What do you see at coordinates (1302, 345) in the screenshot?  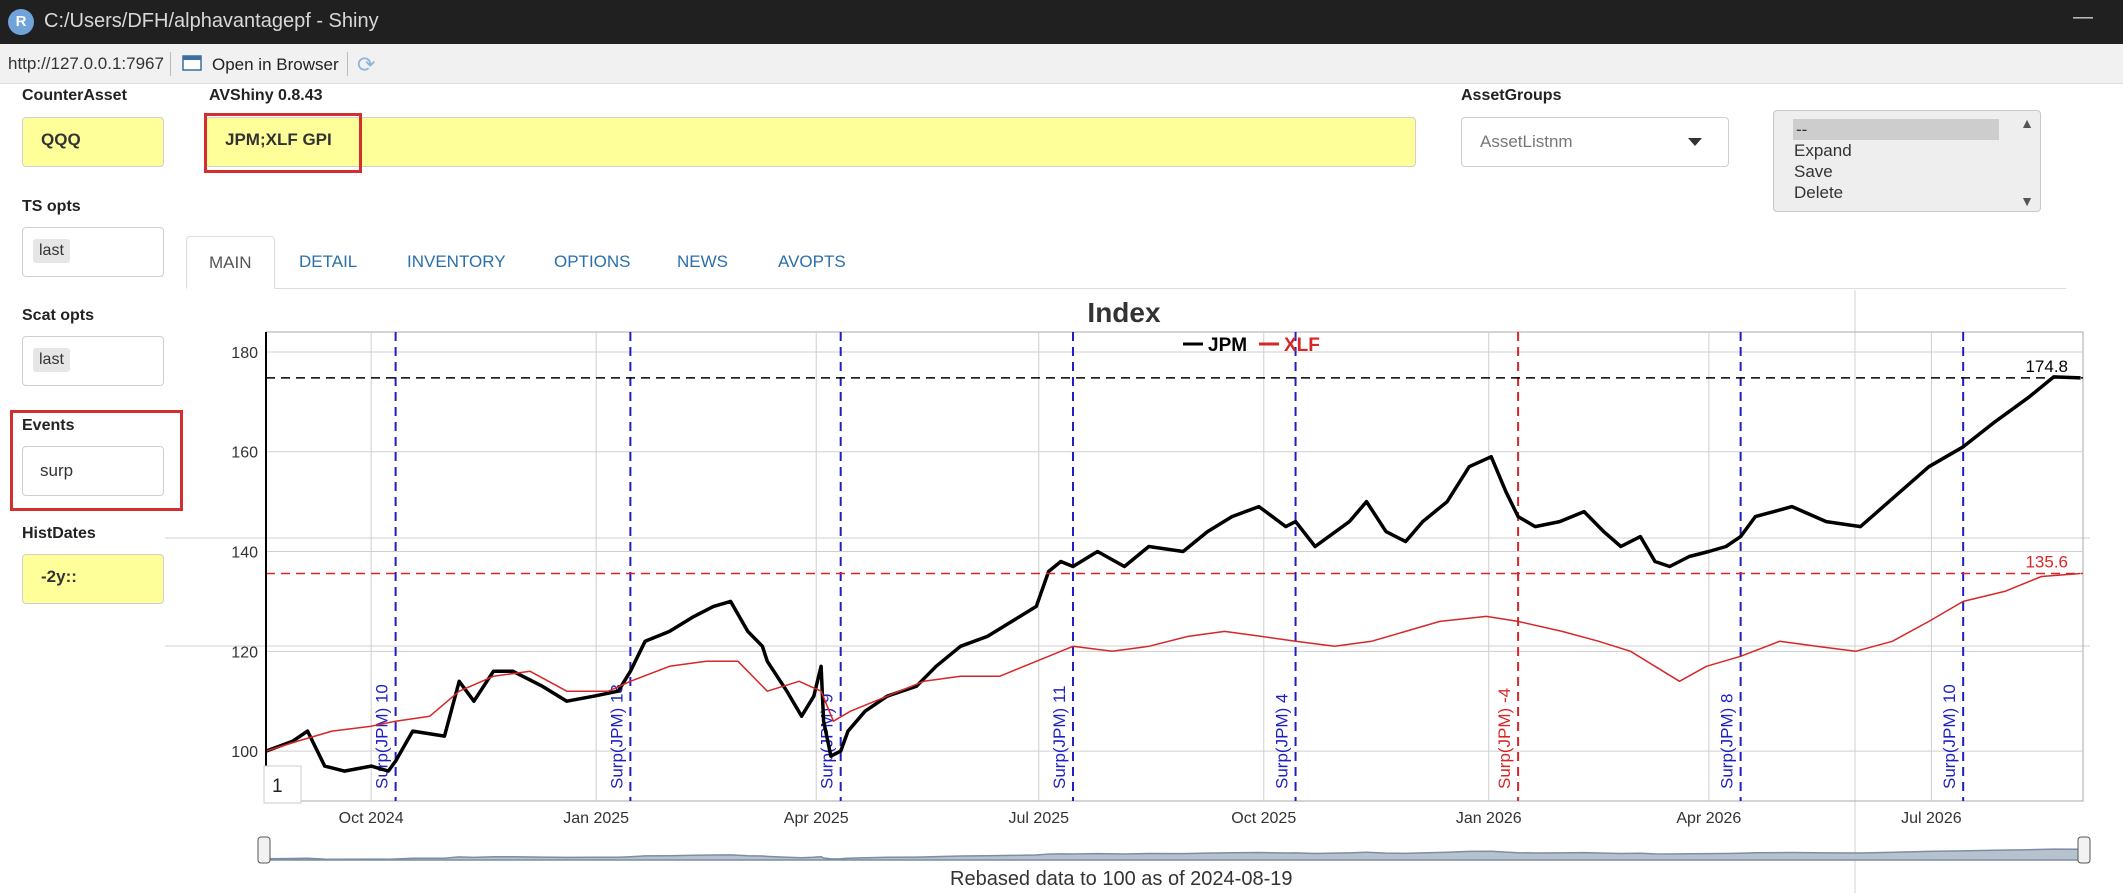 I see `legend-entry-xlf: XLF` at bounding box center [1302, 345].